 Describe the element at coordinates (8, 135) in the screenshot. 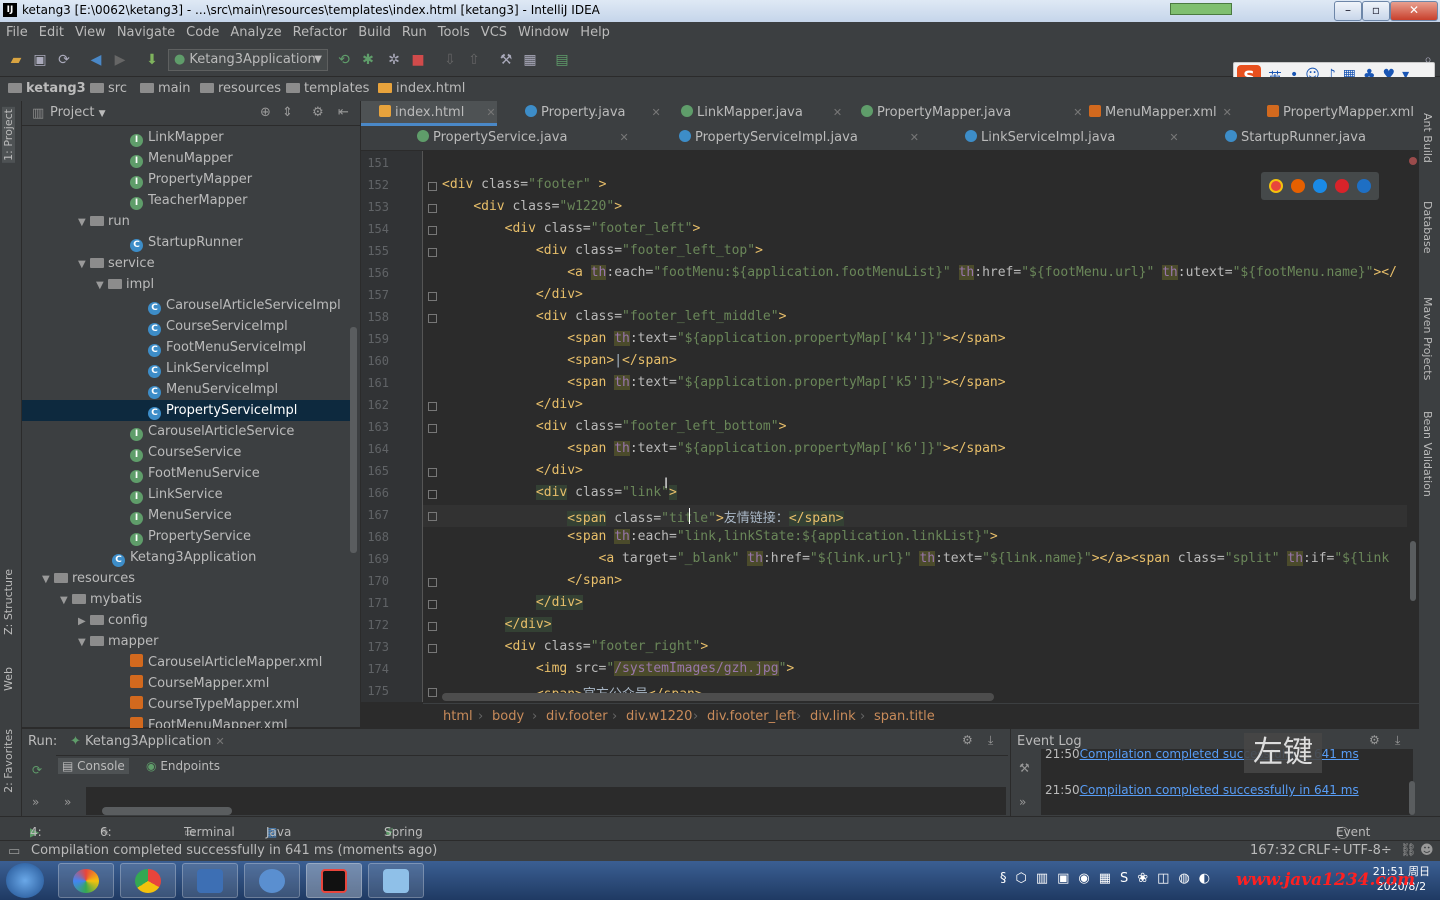

I see `project-tool-tab: 1: Project` at that location.